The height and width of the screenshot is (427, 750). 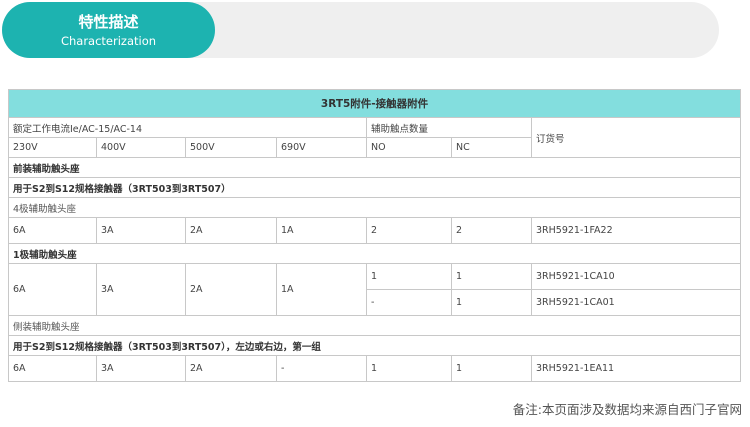 I want to click on section-front-mount: 前装辅助触头座, so click(x=374, y=167).